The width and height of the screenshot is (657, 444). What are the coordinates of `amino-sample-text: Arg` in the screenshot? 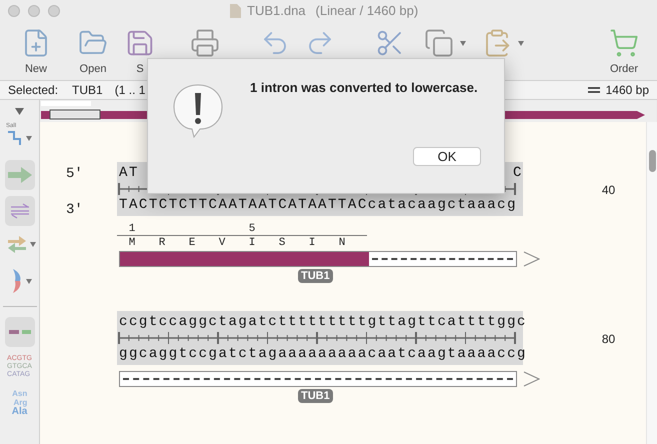 It's located at (21, 402).